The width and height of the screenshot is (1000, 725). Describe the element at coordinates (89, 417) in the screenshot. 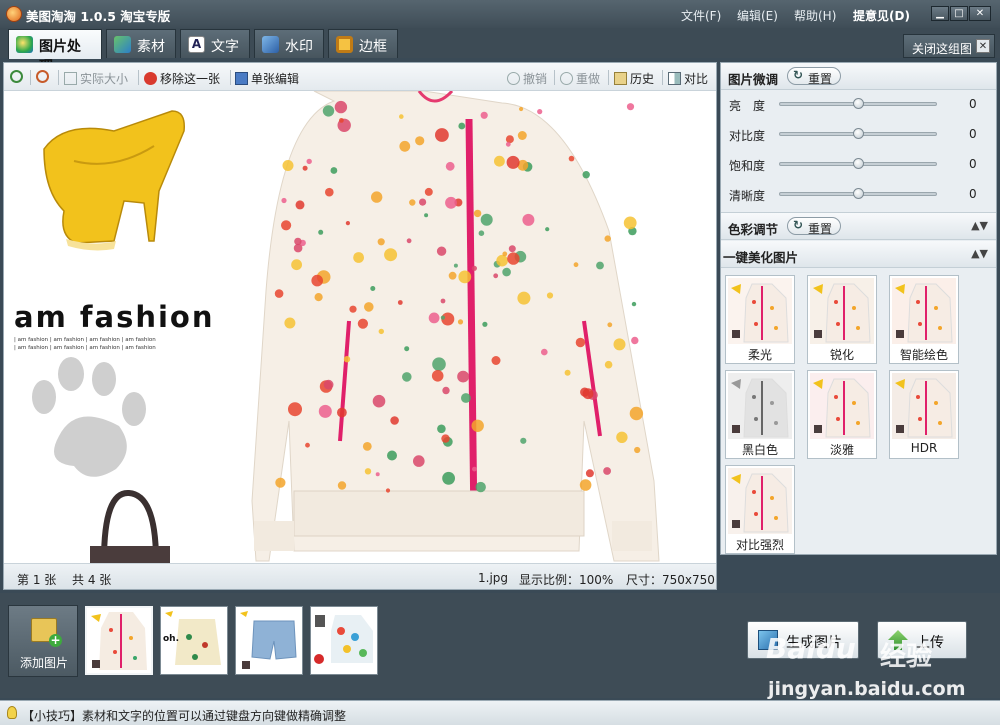

I see `paw-print-icon` at that location.